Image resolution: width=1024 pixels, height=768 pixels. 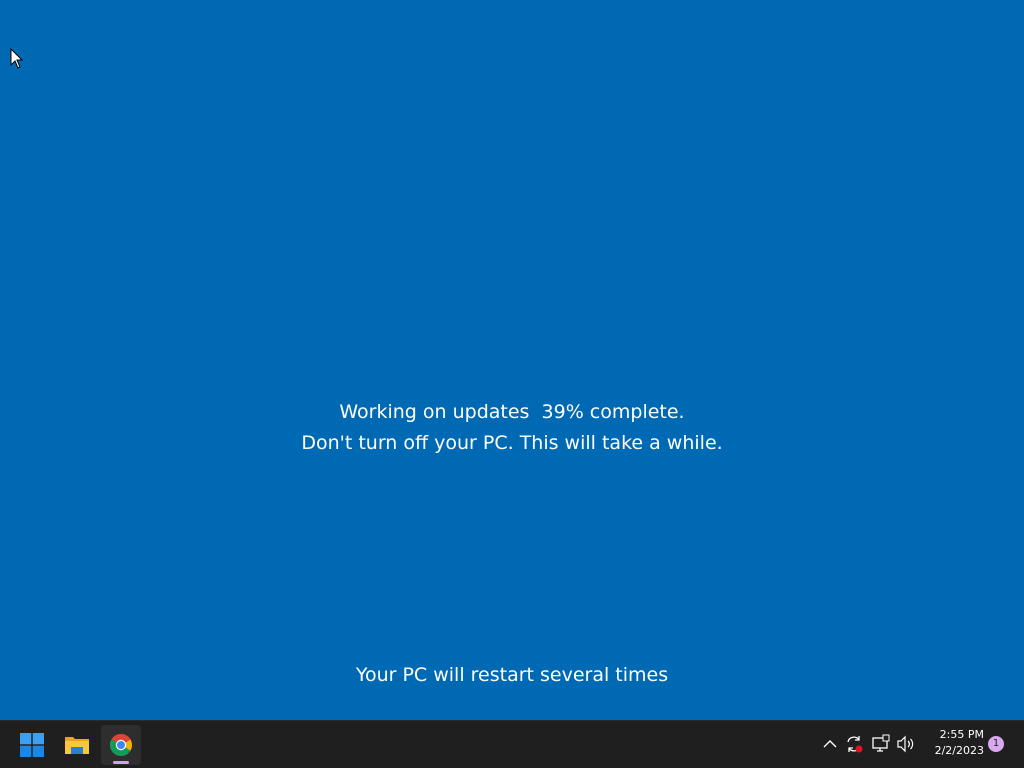 What do you see at coordinates (959, 750) in the screenshot?
I see `clock-date: 2/2/2023` at bounding box center [959, 750].